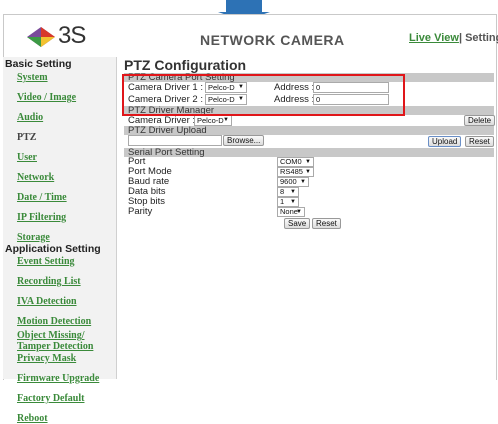  Describe the element at coordinates (309, 152) in the screenshot. I see `section-serial-port: Serial Port Setting` at that location.